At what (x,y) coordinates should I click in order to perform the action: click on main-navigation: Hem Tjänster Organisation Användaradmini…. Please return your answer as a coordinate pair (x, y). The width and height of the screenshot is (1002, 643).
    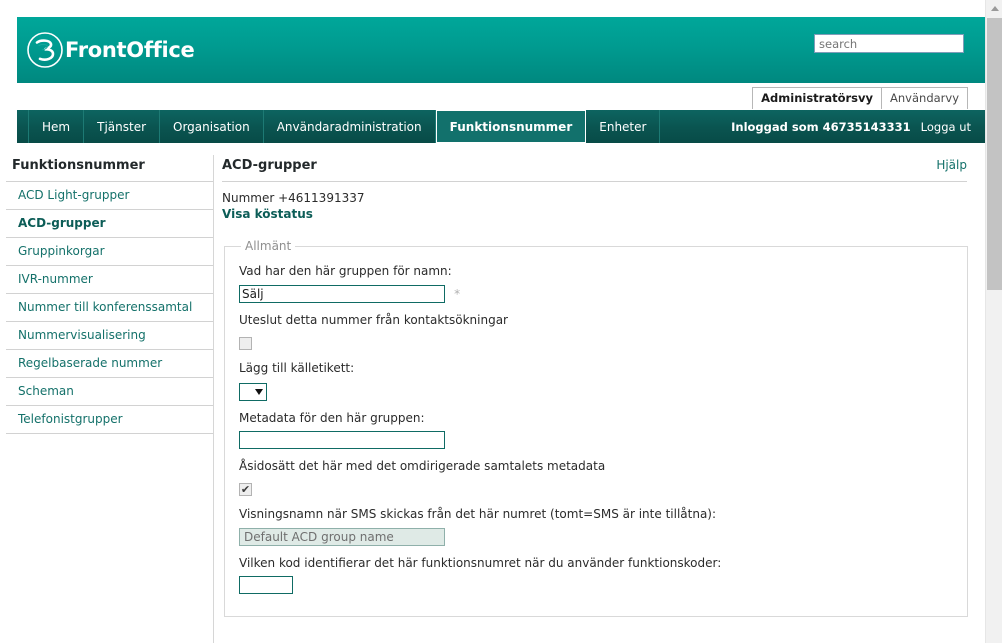
    Looking at the image, I should click on (501, 126).